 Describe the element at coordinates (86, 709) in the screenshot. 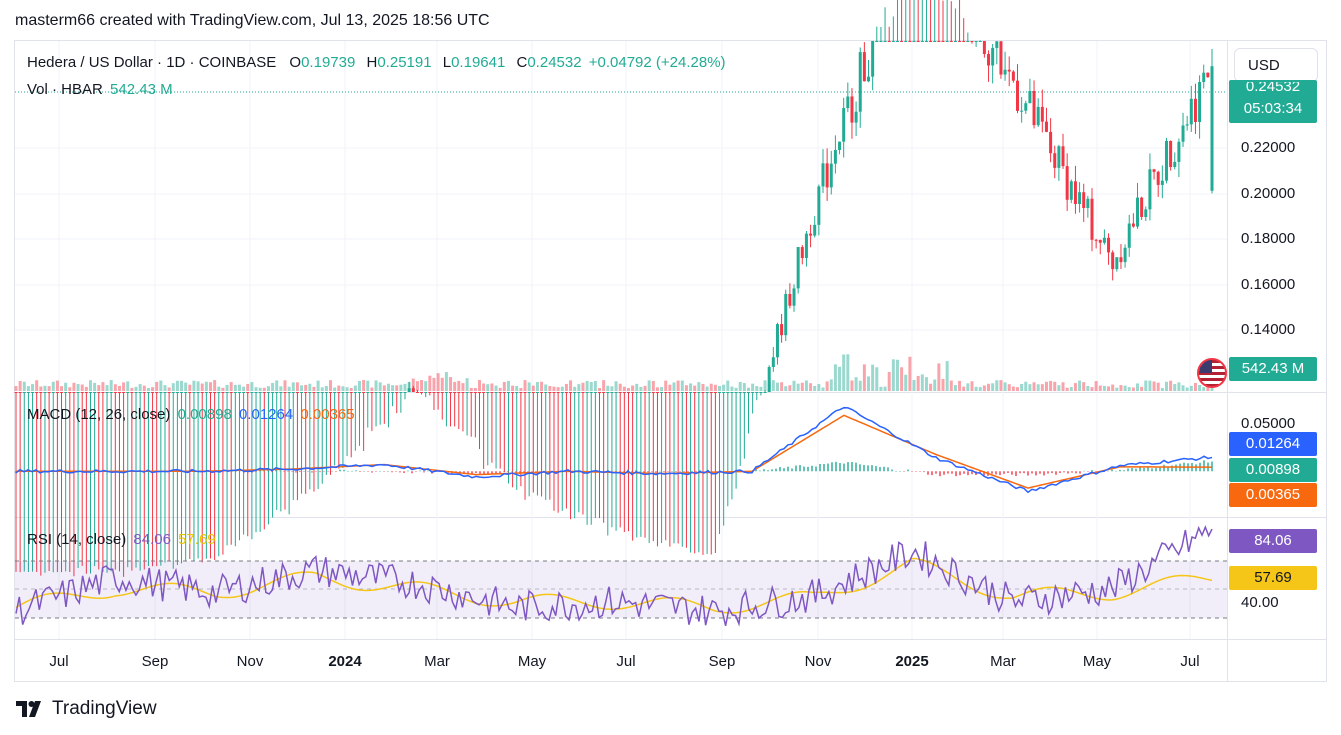

I see `tradingview-brand: TradingView` at that location.